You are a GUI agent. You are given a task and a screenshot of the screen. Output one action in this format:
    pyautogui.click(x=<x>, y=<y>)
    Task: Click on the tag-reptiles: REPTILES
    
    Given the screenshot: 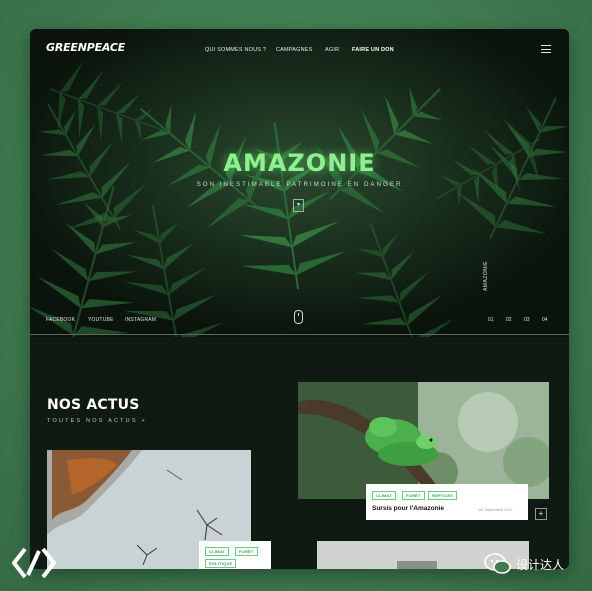 What is the action you would take?
    pyautogui.click(x=443, y=495)
    